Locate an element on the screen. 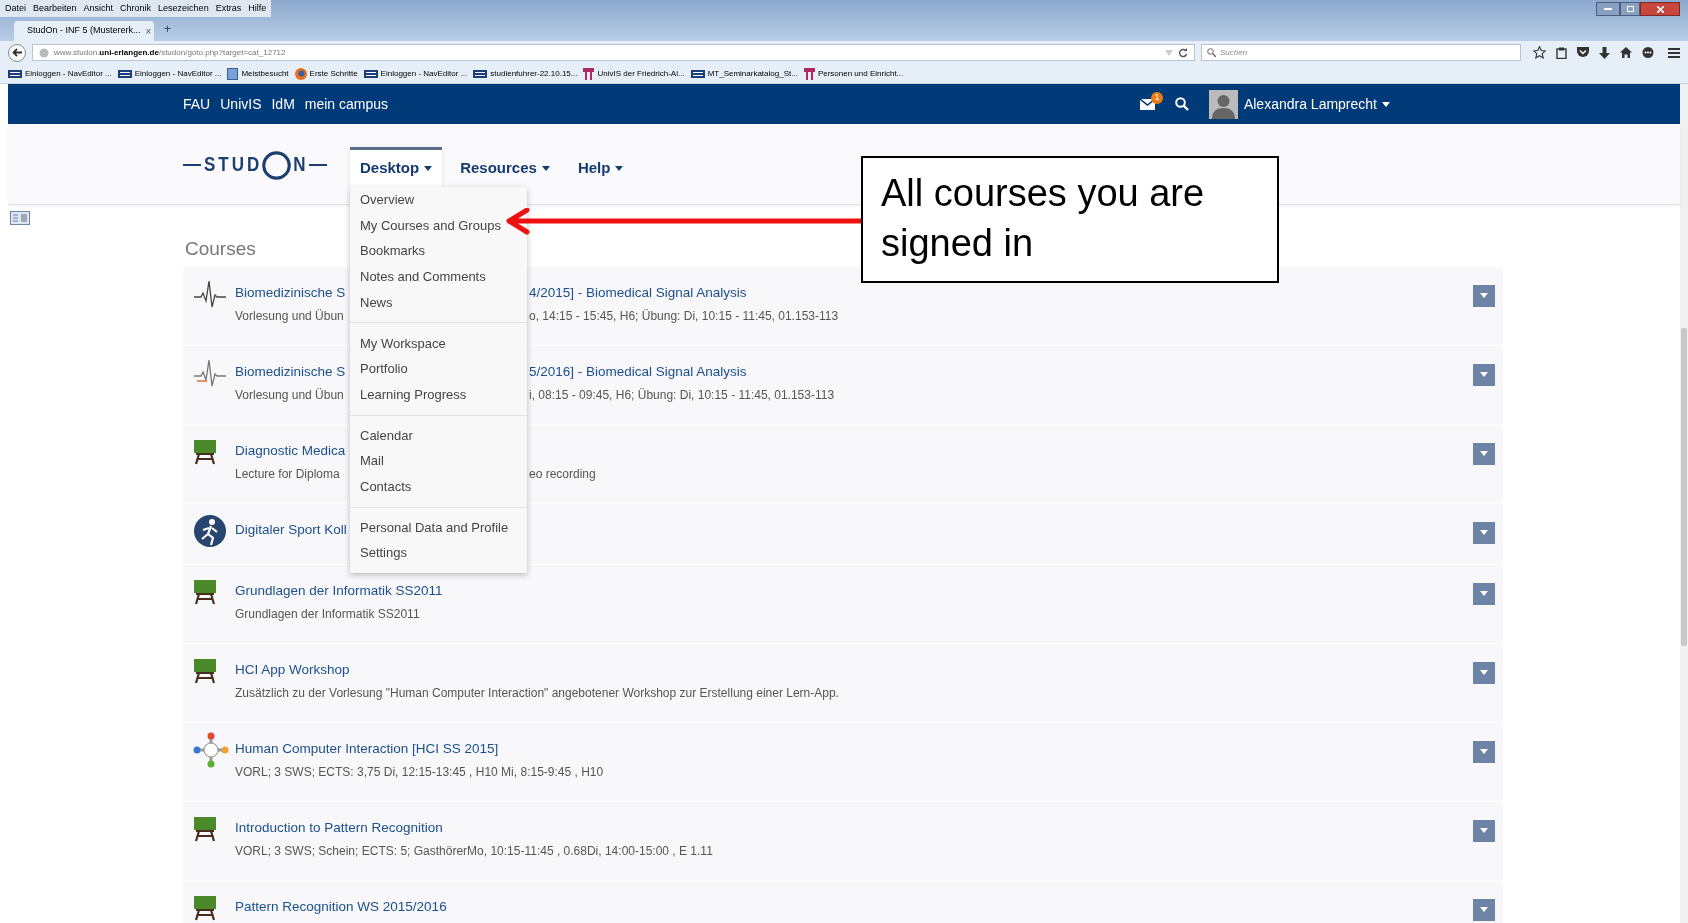 Image resolution: width=1688 pixels, height=923 pixels. course-title-link: Digitaler Sport Koll is located at coordinates (291, 530).